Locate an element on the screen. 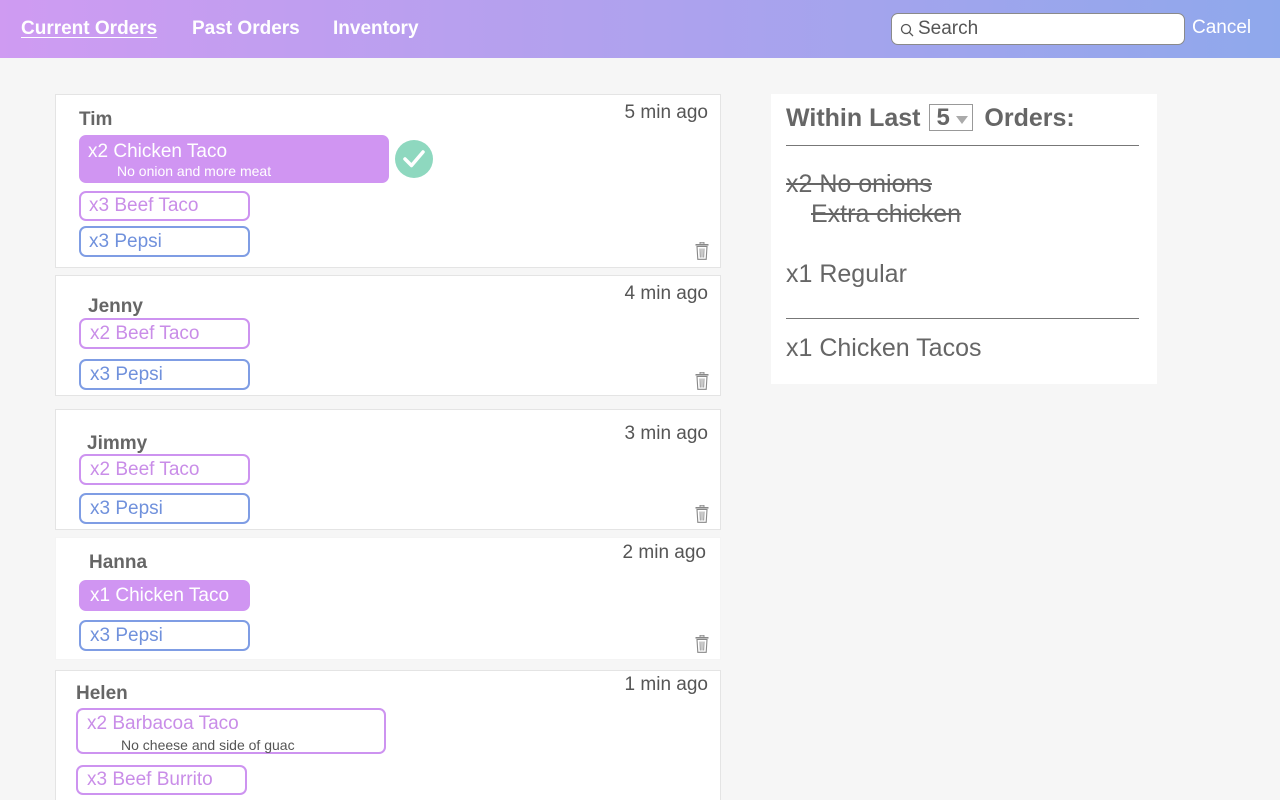 The image size is (1280, 800). customer-name: Jimmy is located at coordinates (117, 443).